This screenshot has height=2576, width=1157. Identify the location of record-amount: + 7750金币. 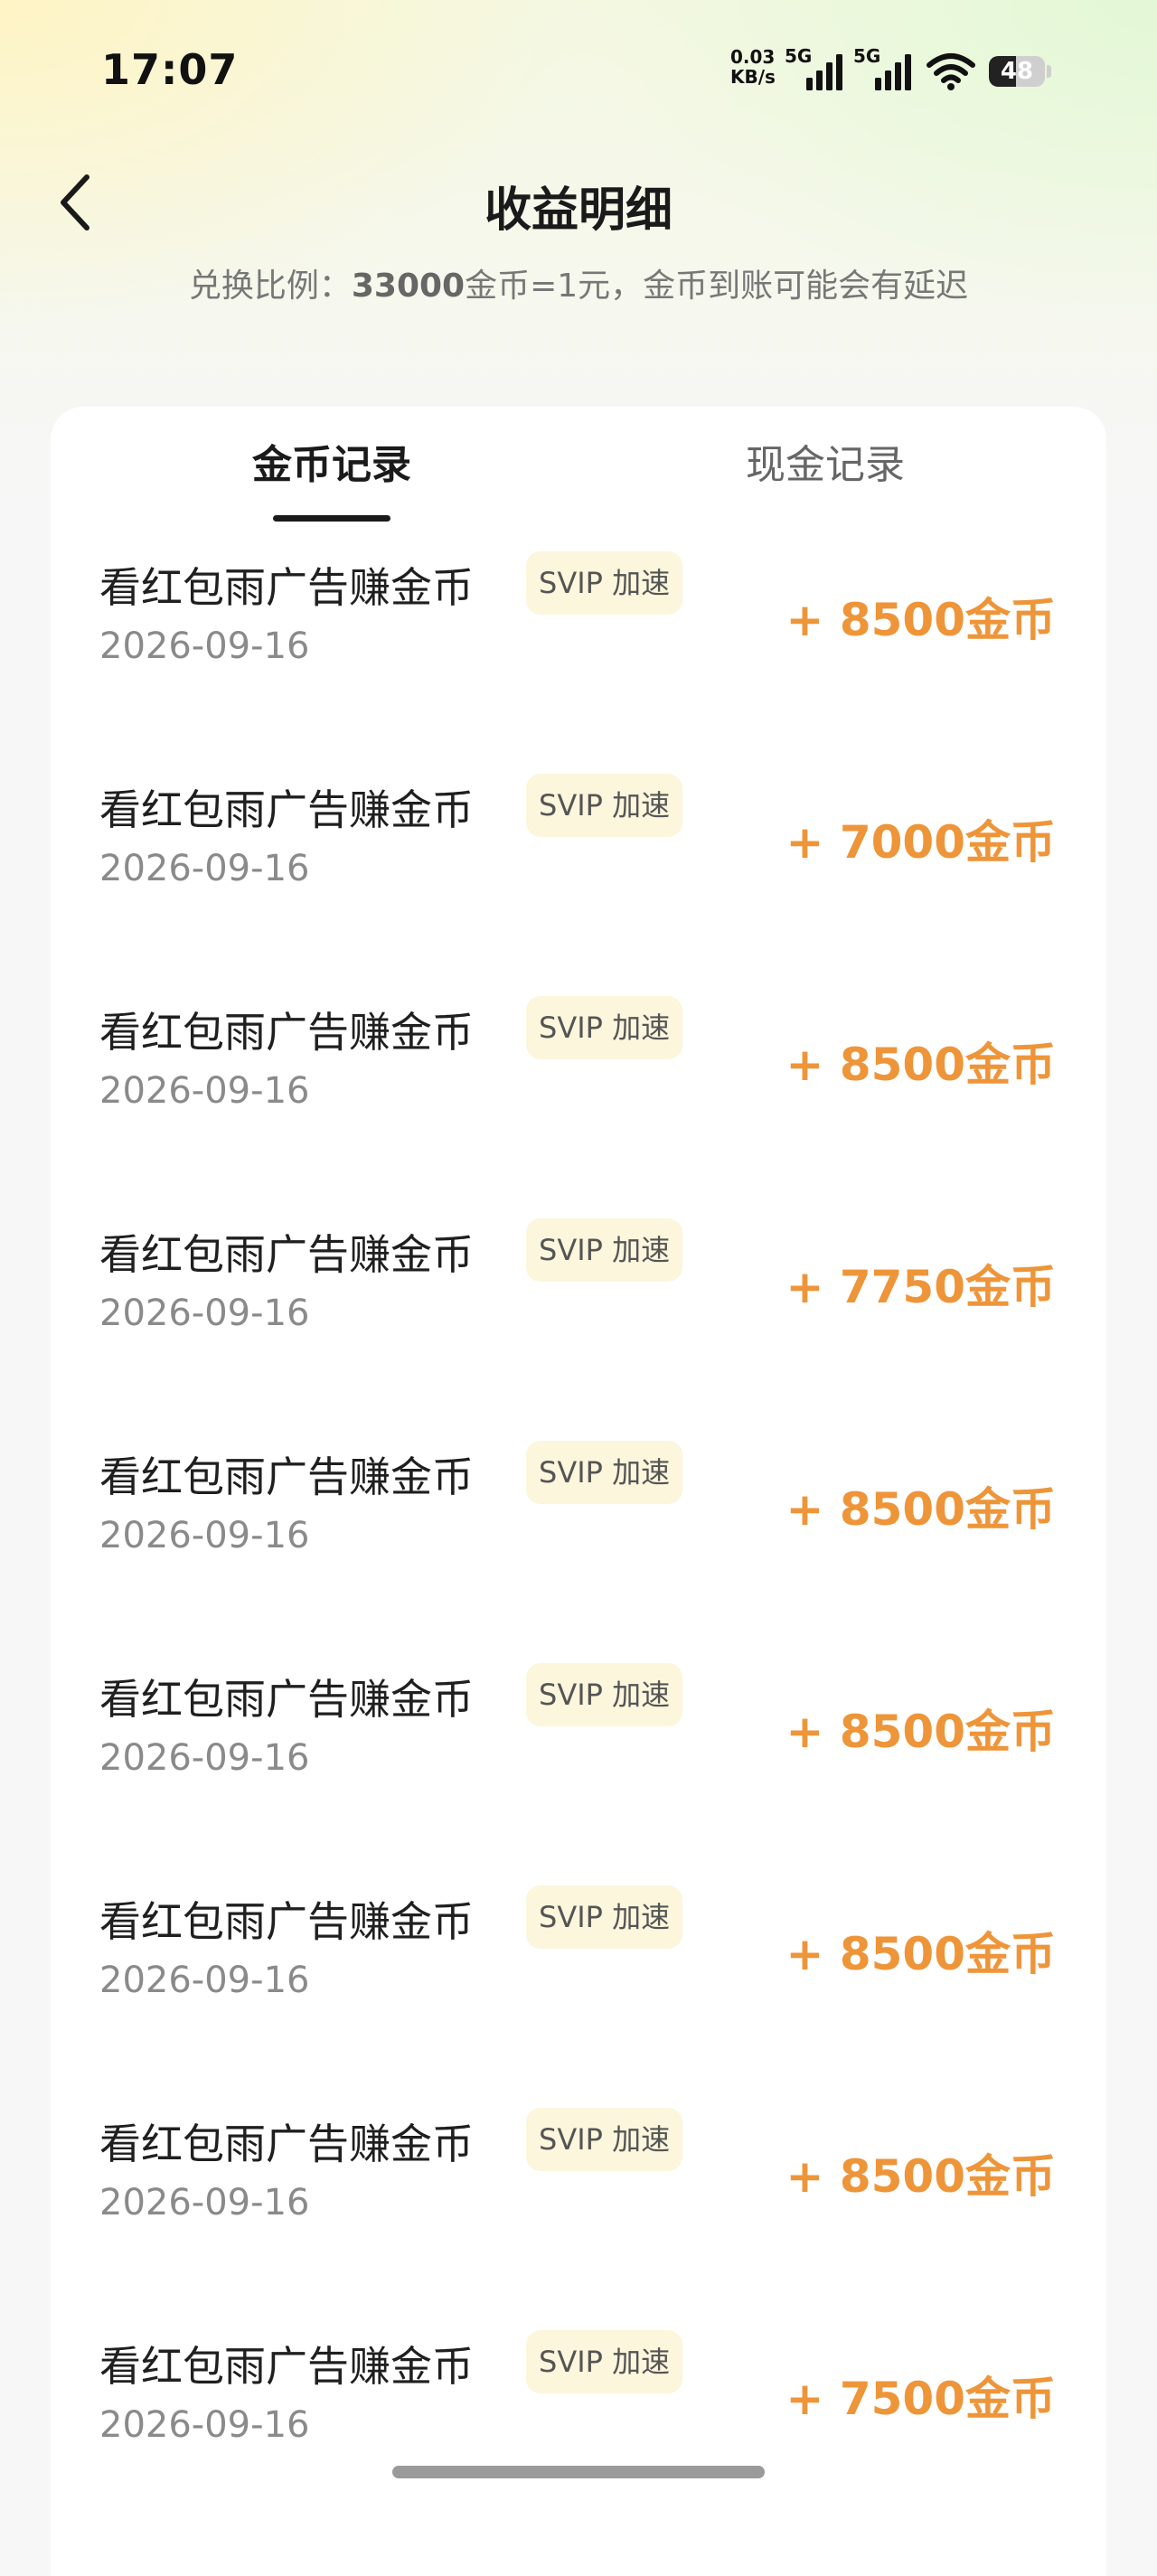
(921, 1287).